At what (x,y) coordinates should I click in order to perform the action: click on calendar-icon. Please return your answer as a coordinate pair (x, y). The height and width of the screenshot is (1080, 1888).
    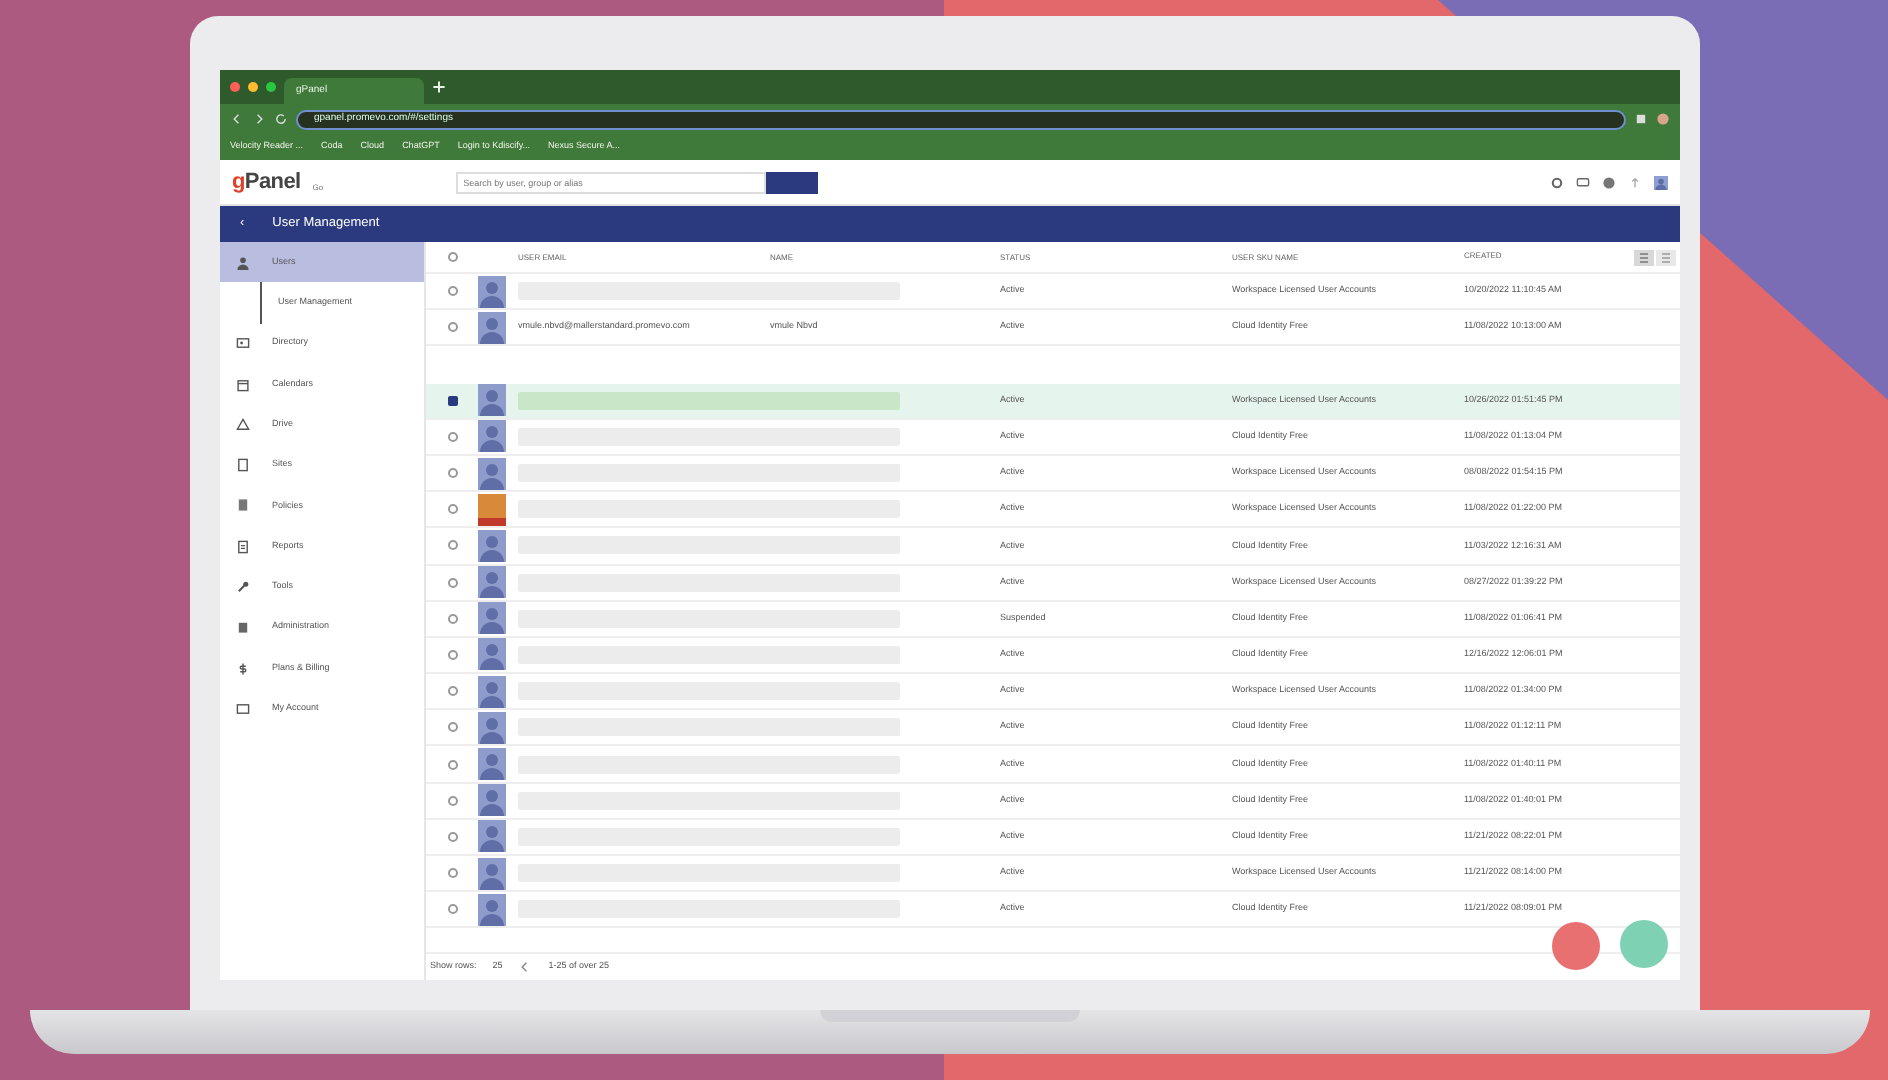
    Looking at the image, I should click on (243, 384).